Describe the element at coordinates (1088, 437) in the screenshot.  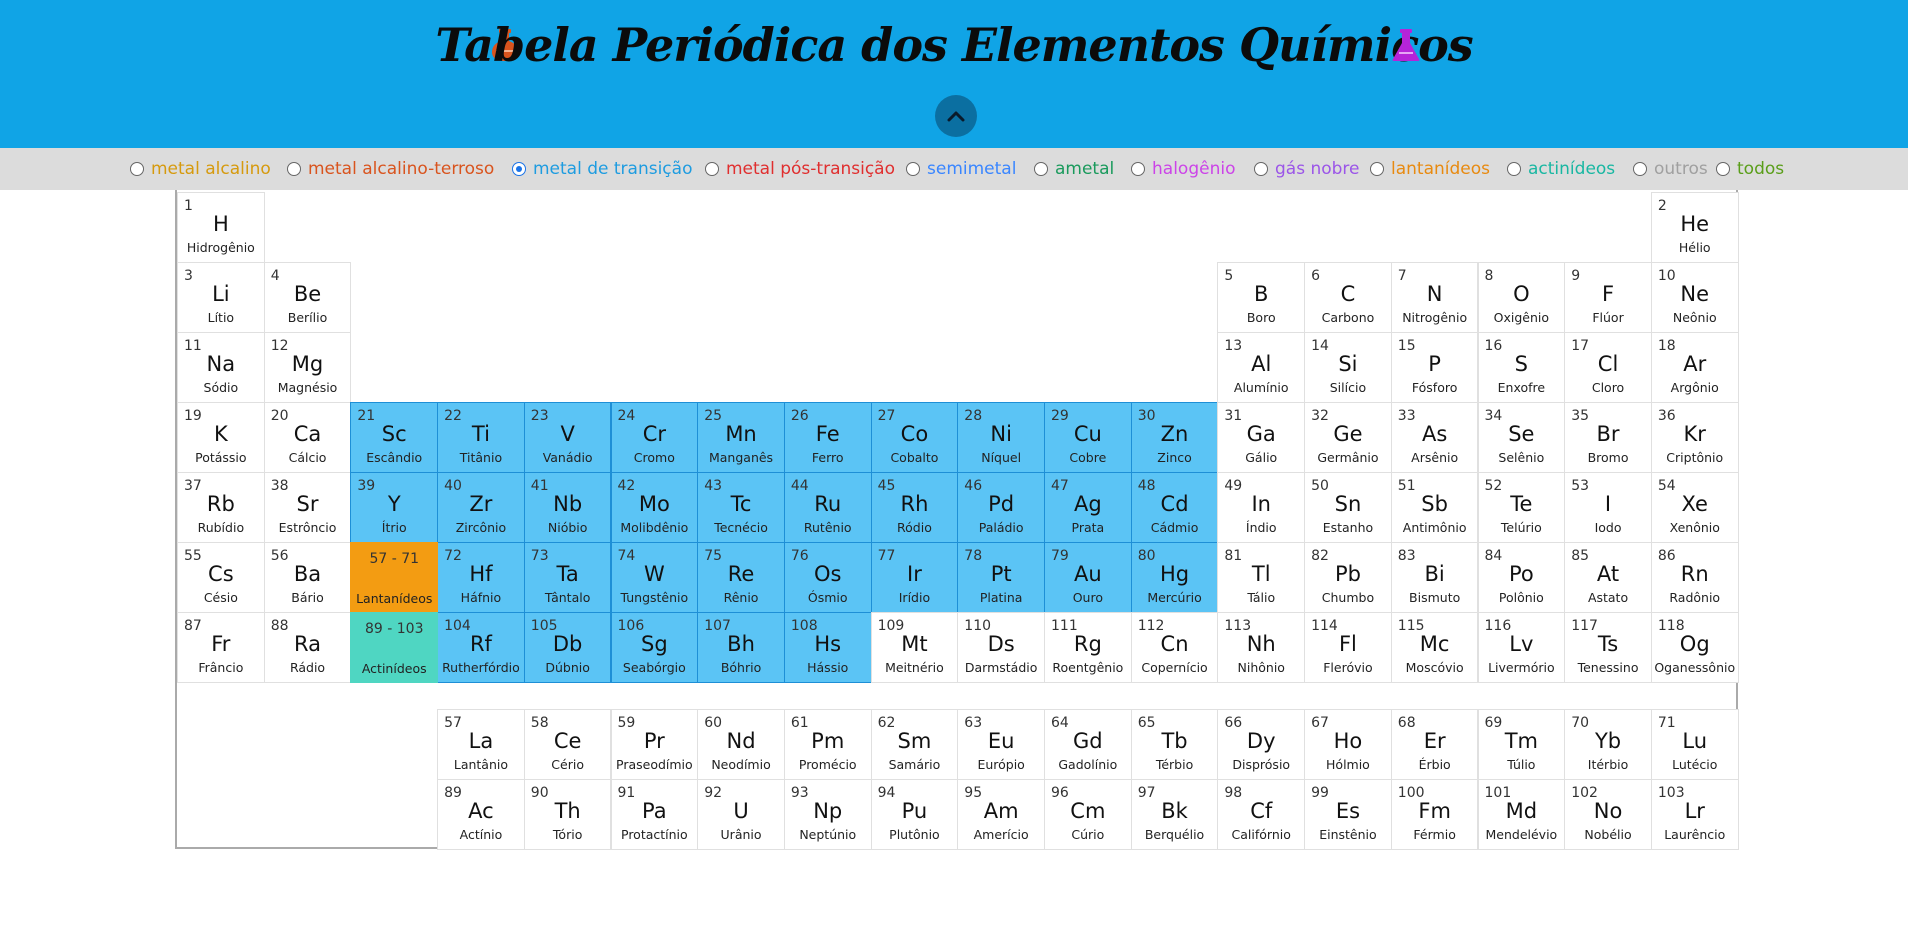
I see `element-cell-cu: 29 Cu Cobre` at that location.